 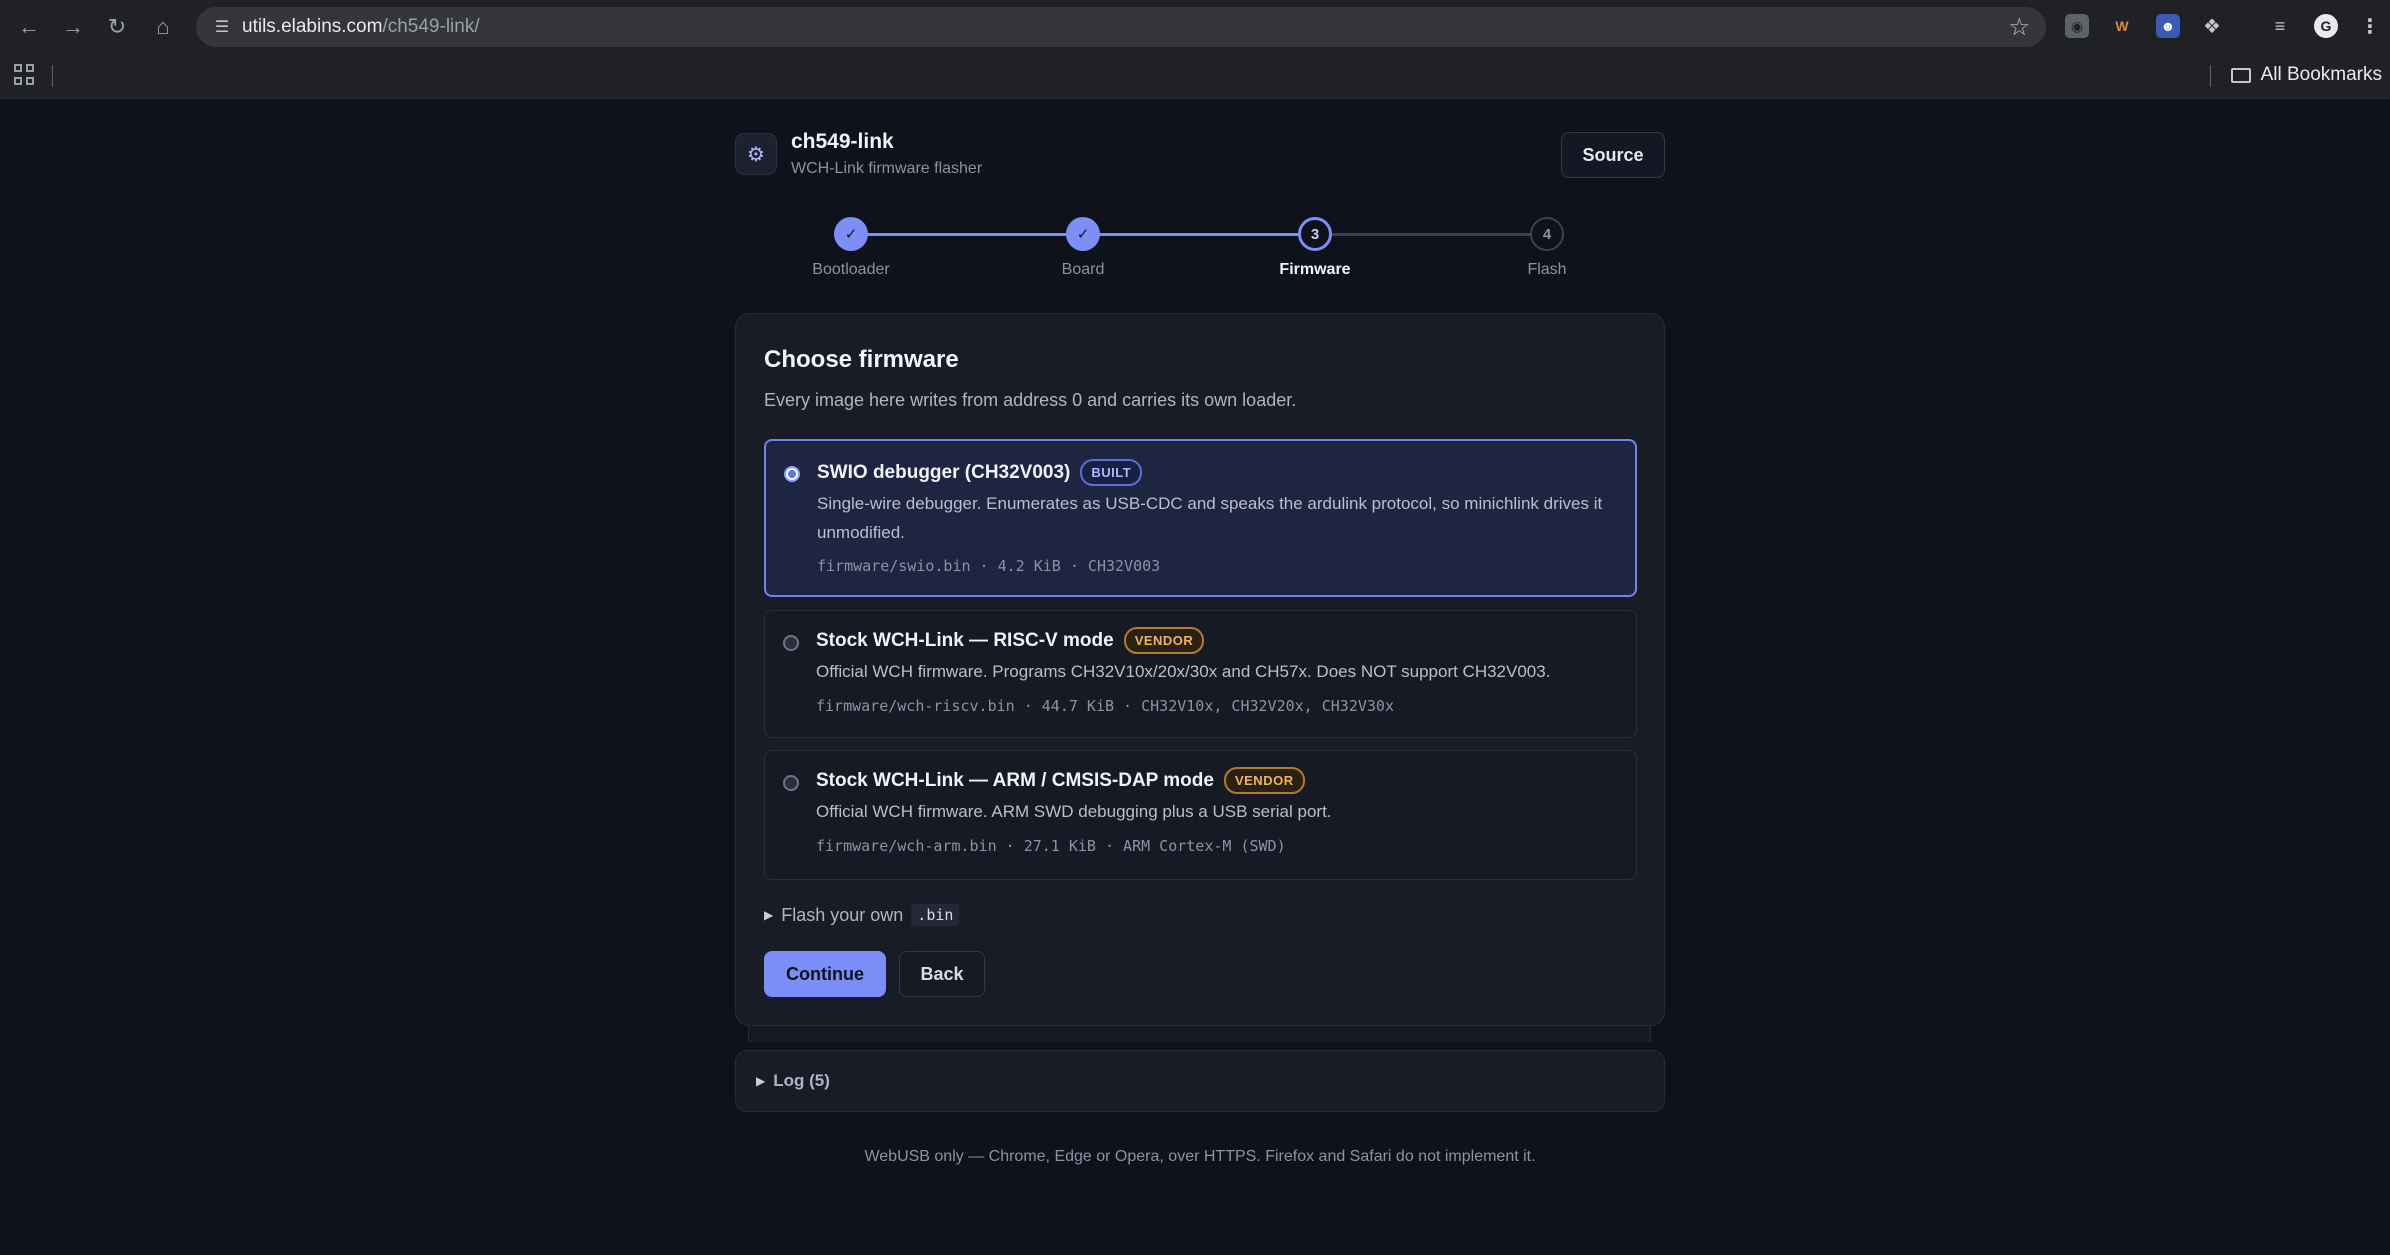 I want to click on option-title: Stock WCH-Link — RISC-V mode VENDOR, so click(x=1010, y=640).